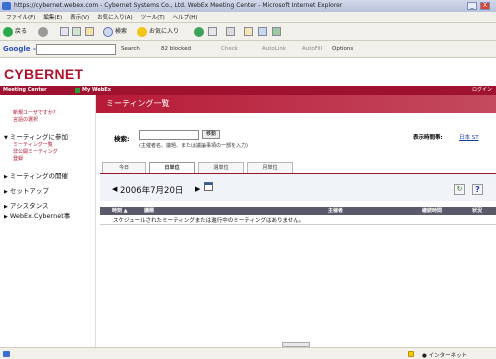 The height and width of the screenshot is (359, 496). I want to click on nav-meeting-center: Meeting Center, so click(25, 90).